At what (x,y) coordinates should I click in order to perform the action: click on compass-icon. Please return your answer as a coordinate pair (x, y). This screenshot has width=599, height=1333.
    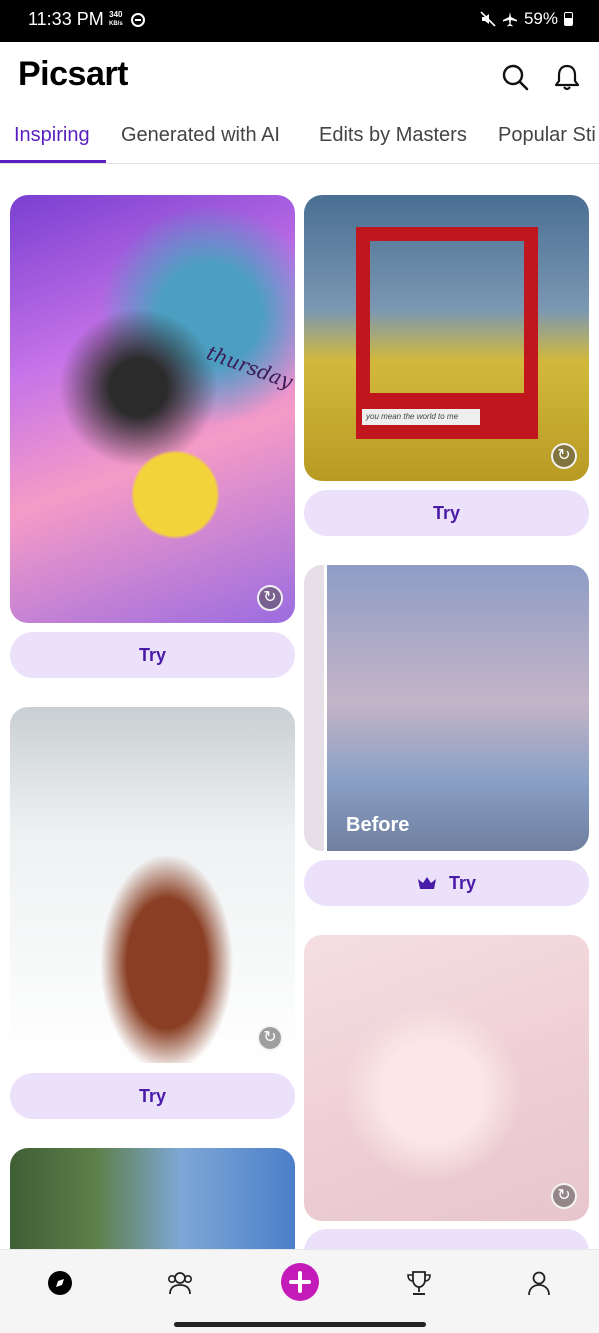
    Looking at the image, I should click on (60, 1283).